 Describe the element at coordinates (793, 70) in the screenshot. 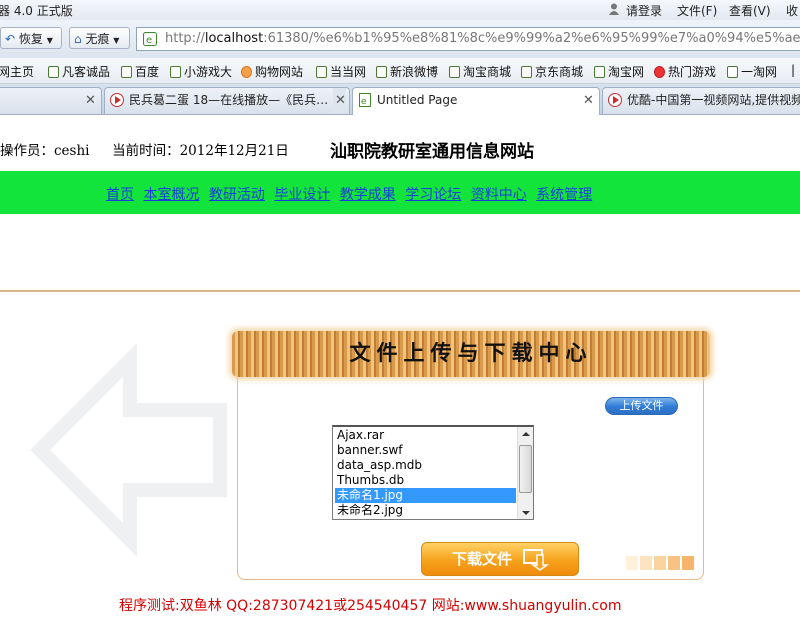

I see `more-bookmarks-icon: |` at that location.